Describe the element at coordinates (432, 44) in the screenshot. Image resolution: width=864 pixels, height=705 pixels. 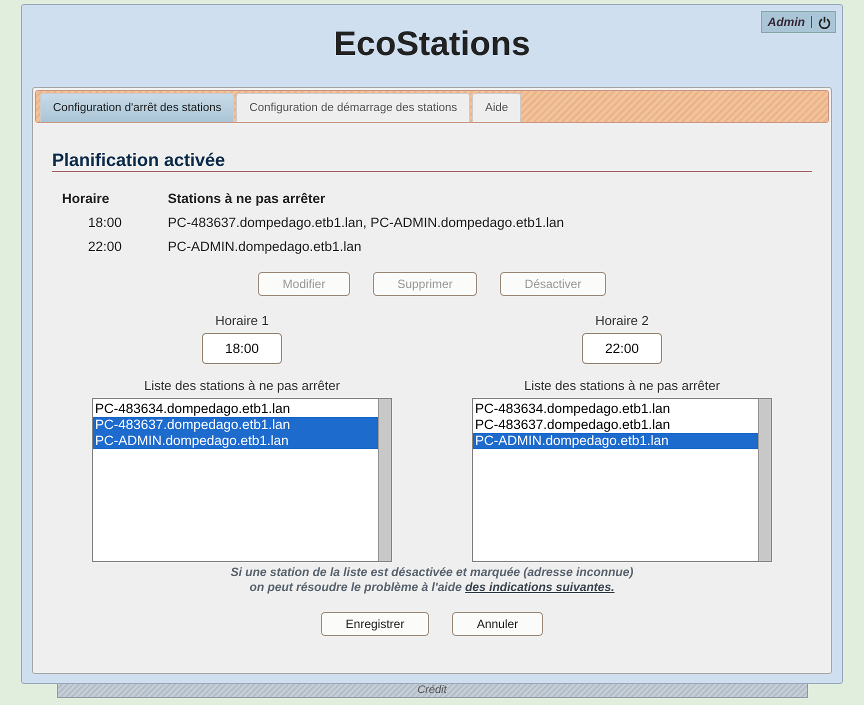
I see `app-title: EcoStations` at that location.